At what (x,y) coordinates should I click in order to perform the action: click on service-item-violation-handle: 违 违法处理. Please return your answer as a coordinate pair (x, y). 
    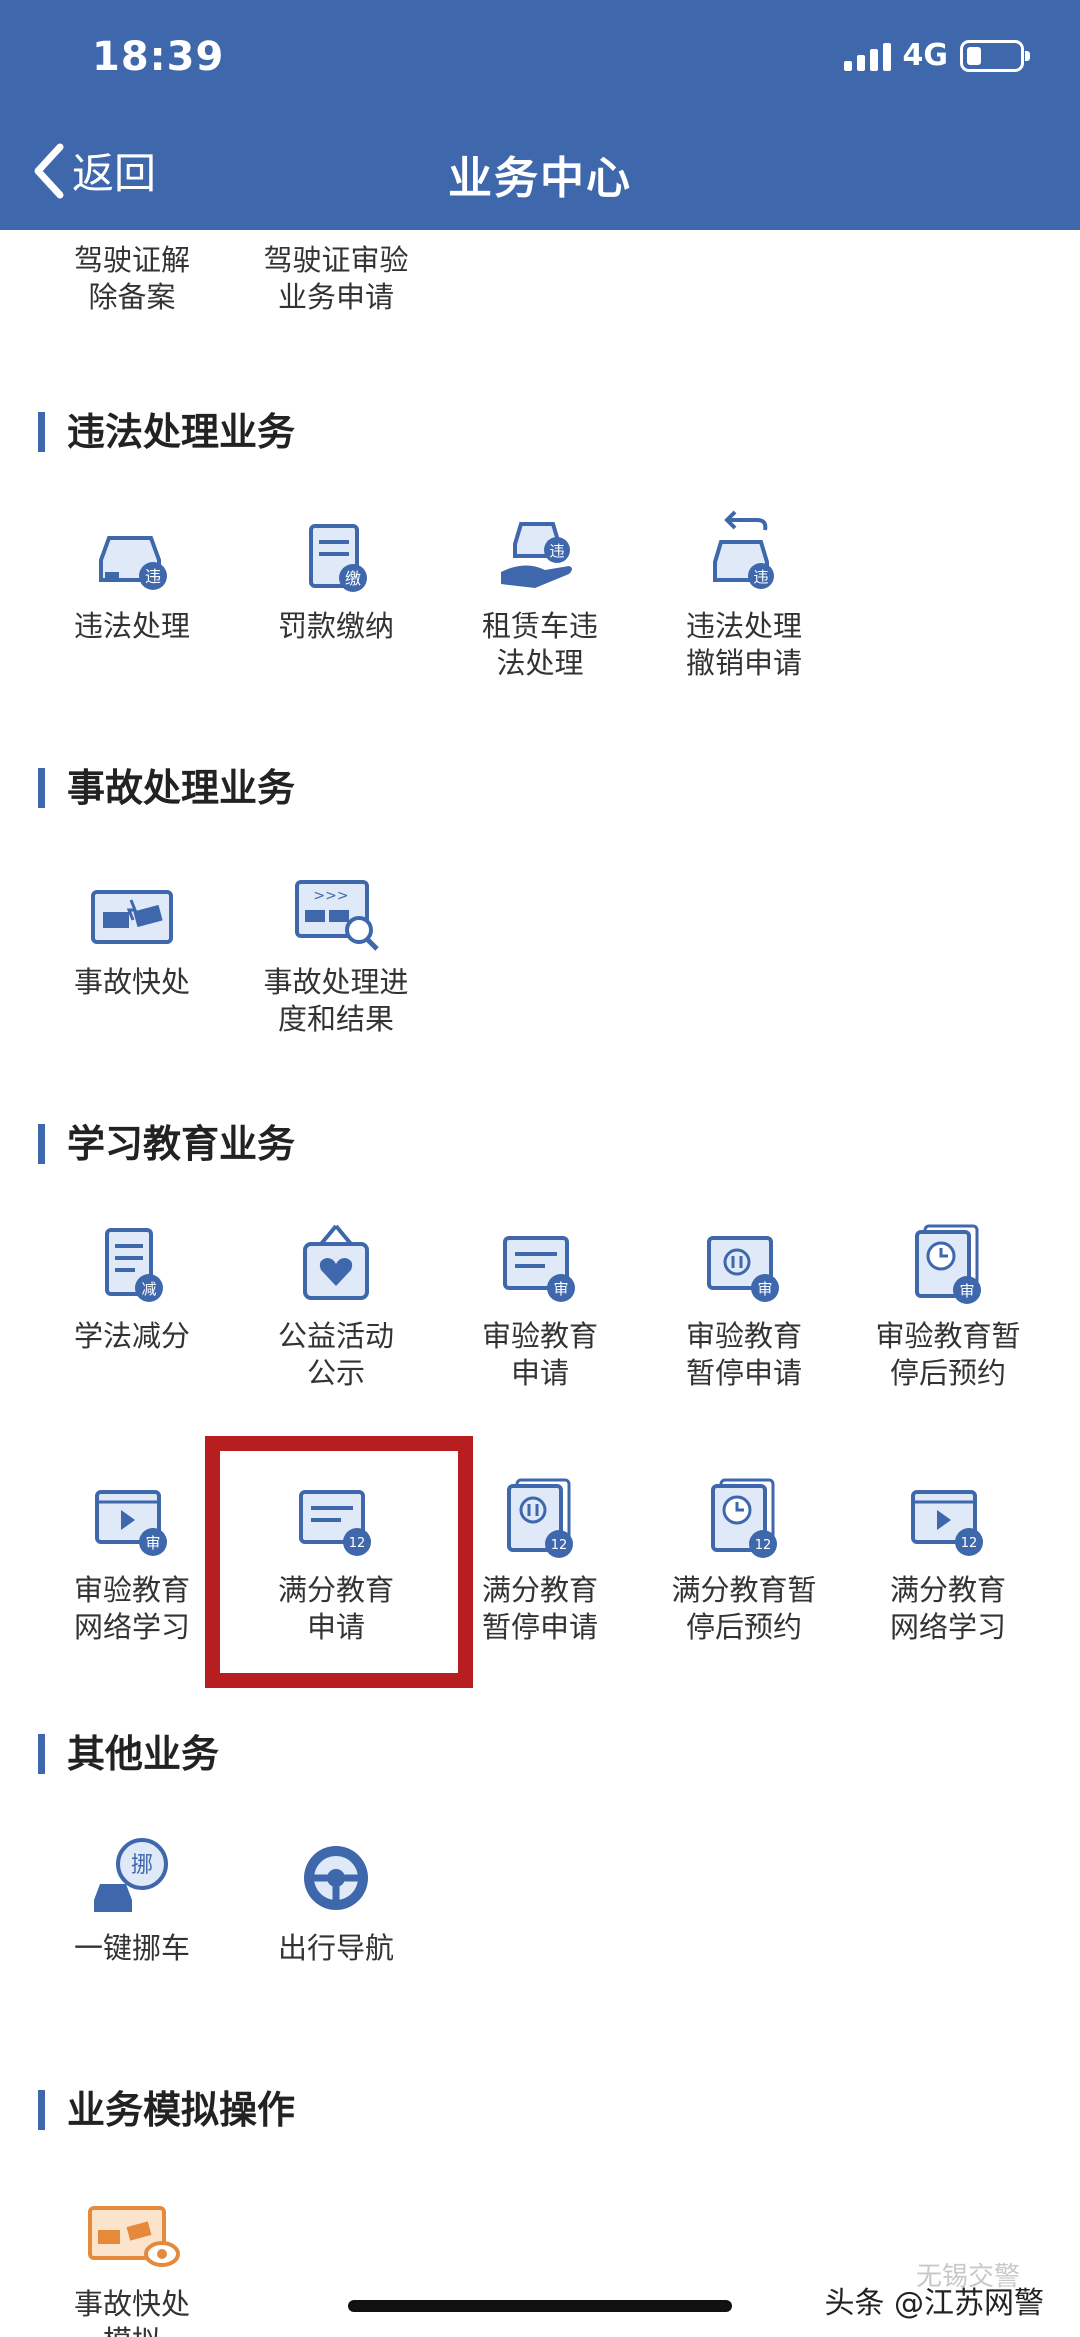
    Looking at the image, I should click on (132, 572).